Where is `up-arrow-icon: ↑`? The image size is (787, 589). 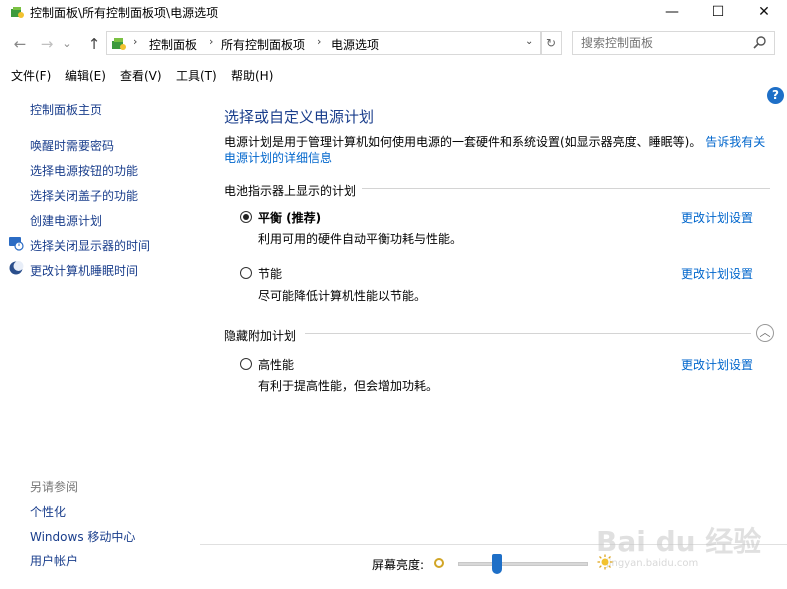 up-arrow-icon: ↑ is located at coordinates (94, 44).